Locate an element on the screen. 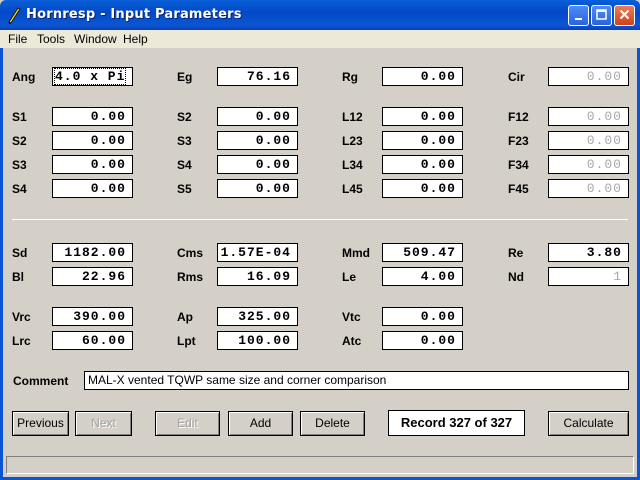 This screenshot has width=640, height=480. param-field-l23: 0.00 is located at coordinates (422, 140).